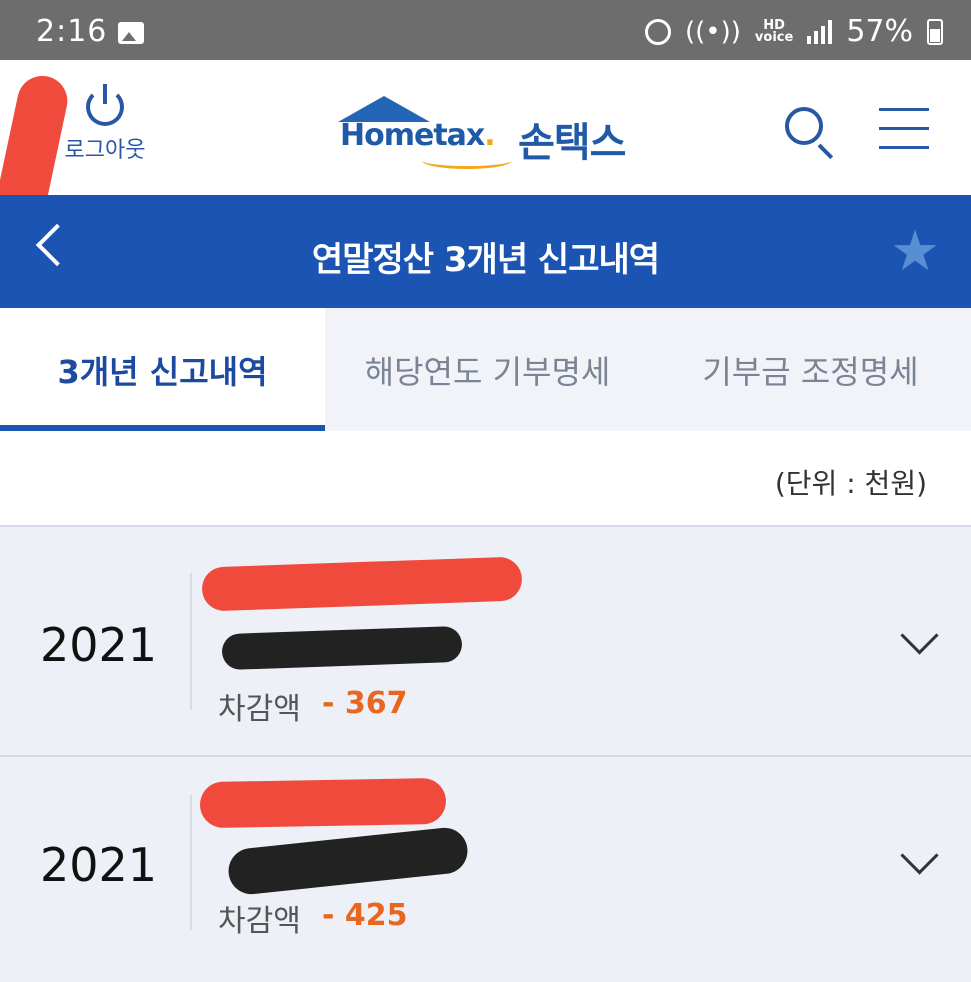  Describe the element at coordinates (485, 260) in the screenshot. I see `page-title: 연말정산 3개년 신고내역` at that location.